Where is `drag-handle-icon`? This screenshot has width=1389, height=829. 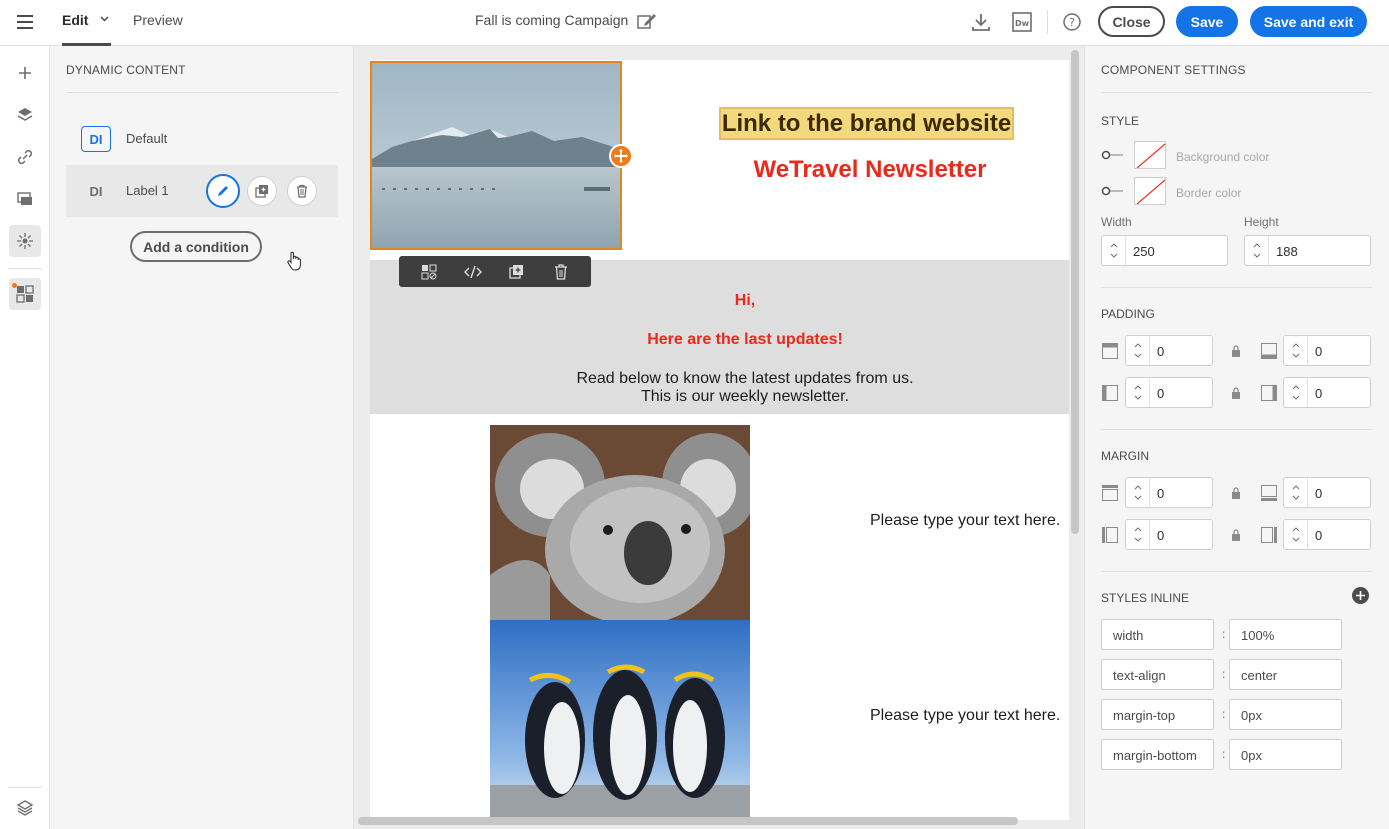
drag-handle-icon is located at coordinates (621, 156).